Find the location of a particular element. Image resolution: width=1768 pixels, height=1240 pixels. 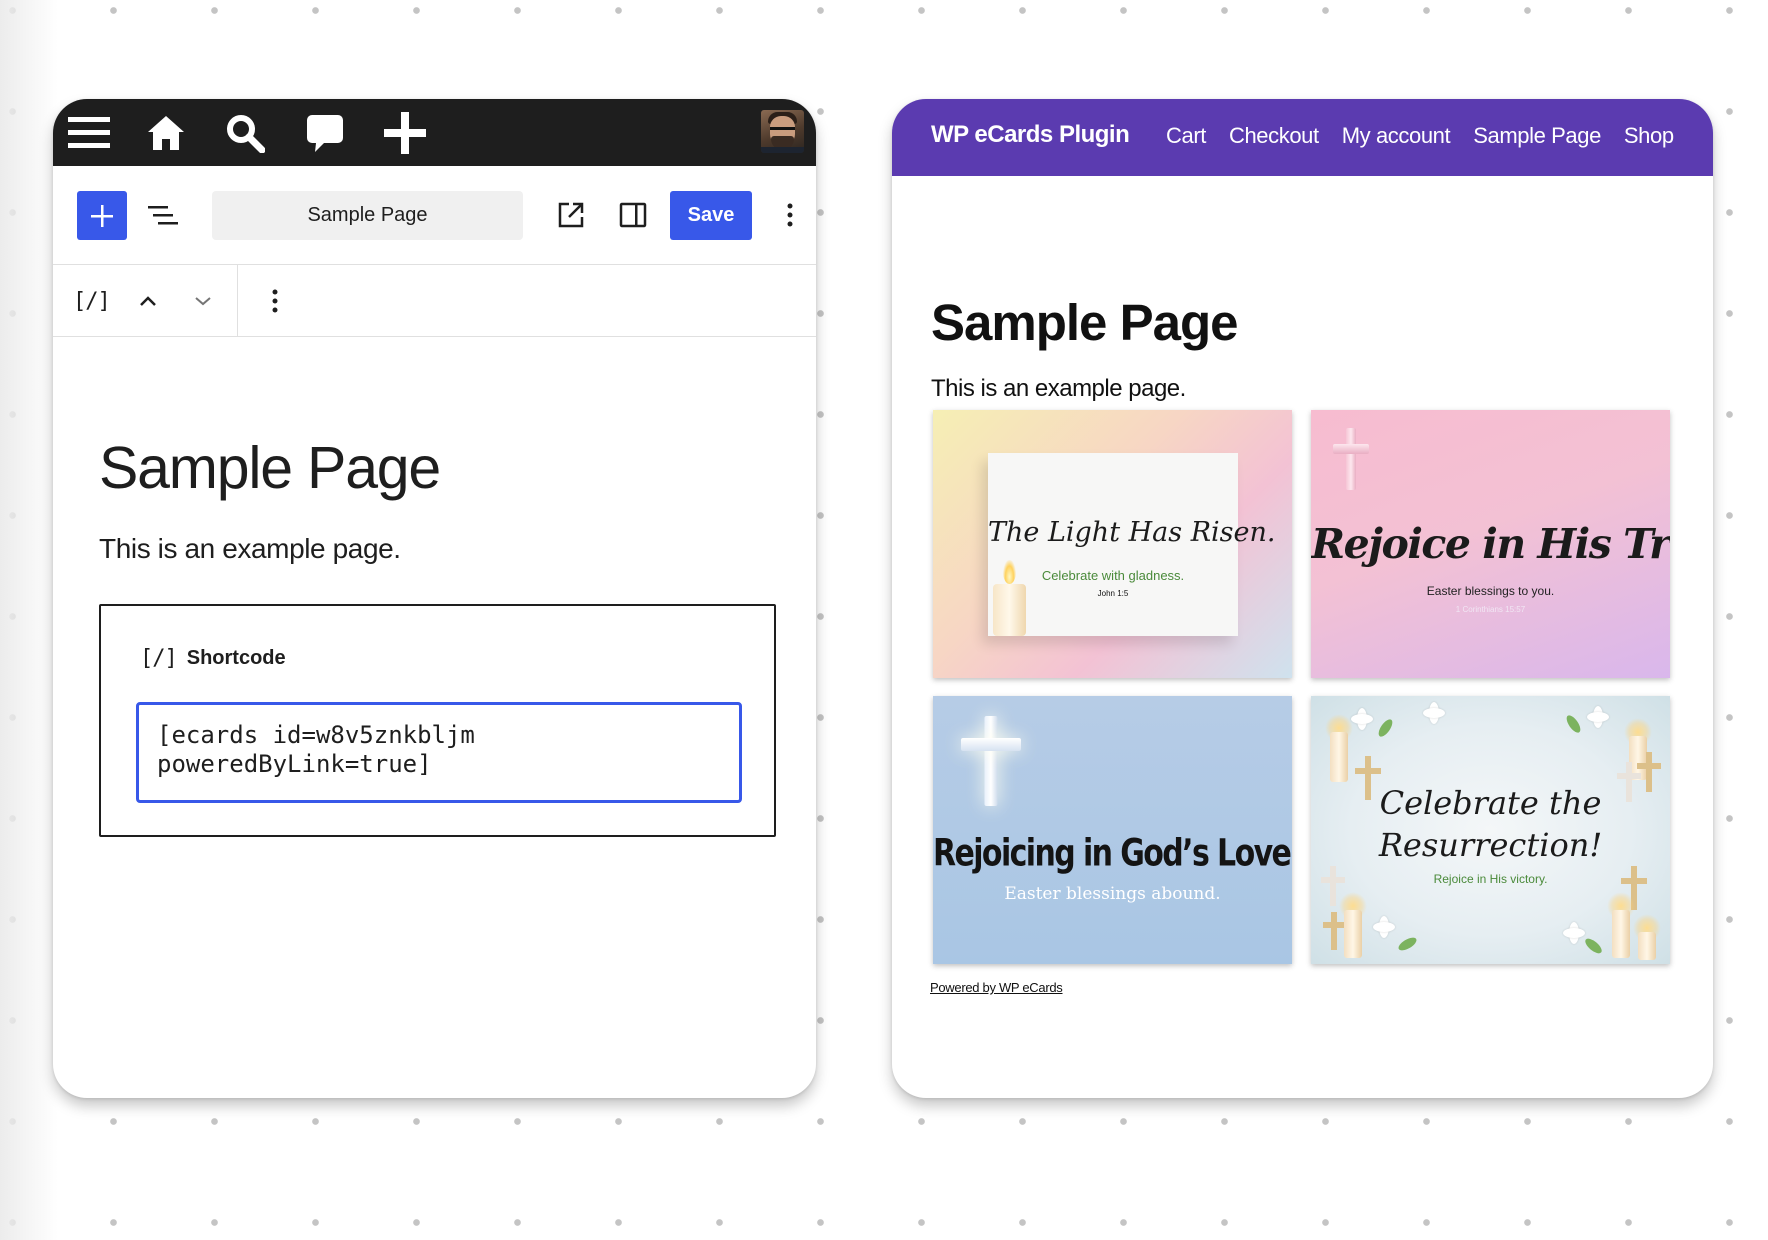

document-overview-icon is located at coordinates (163, 215).